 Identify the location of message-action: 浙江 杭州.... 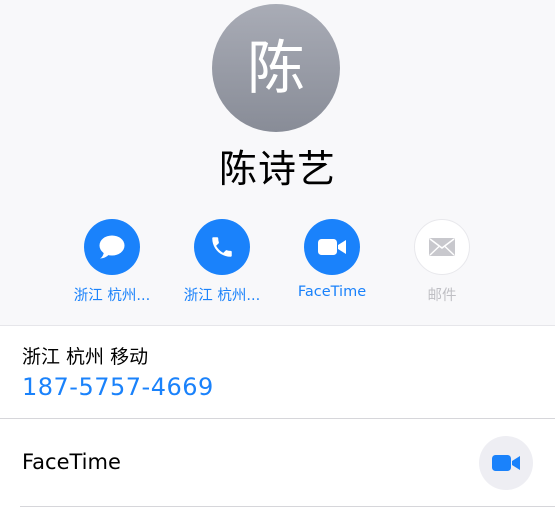
(112, 264).